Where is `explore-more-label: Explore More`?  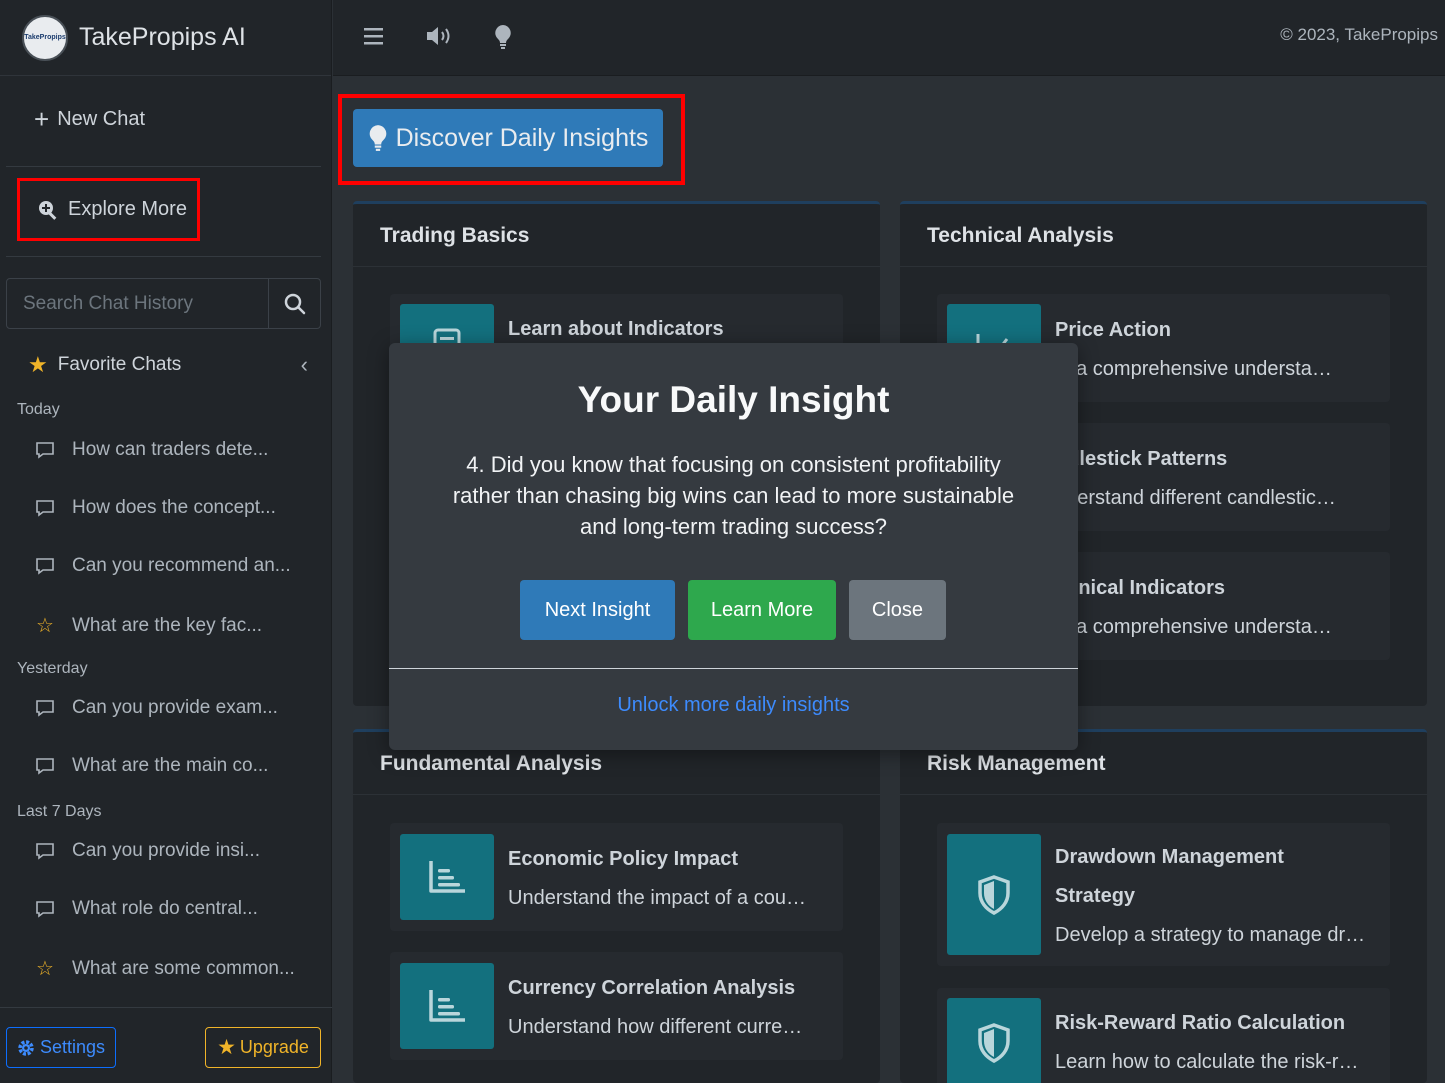
explore-more-label: Explore More is located at coordinates (127, 209).